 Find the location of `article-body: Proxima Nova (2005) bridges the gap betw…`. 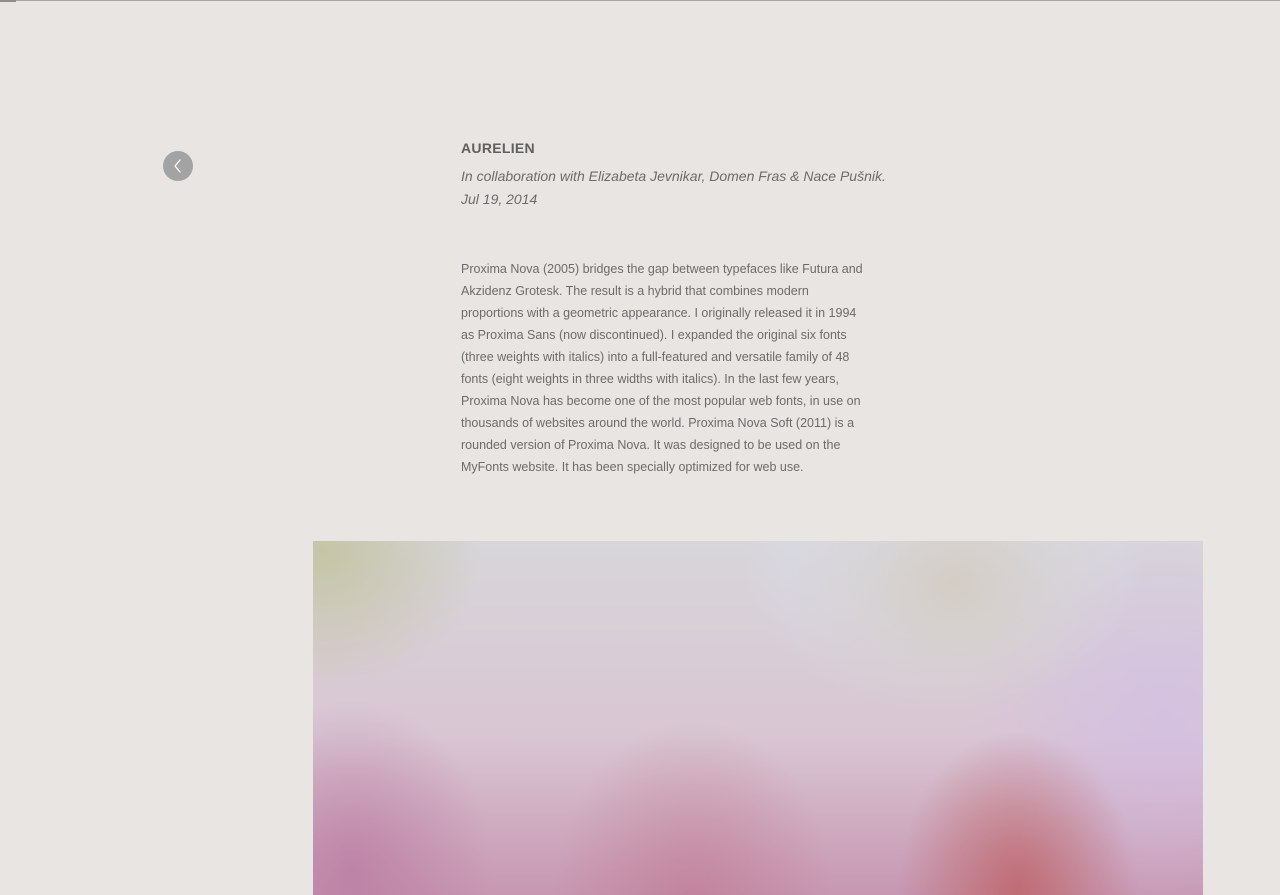

article-body: Proxima Nova (2005) bridges the gap betw… is located at coordinates (662, 368).